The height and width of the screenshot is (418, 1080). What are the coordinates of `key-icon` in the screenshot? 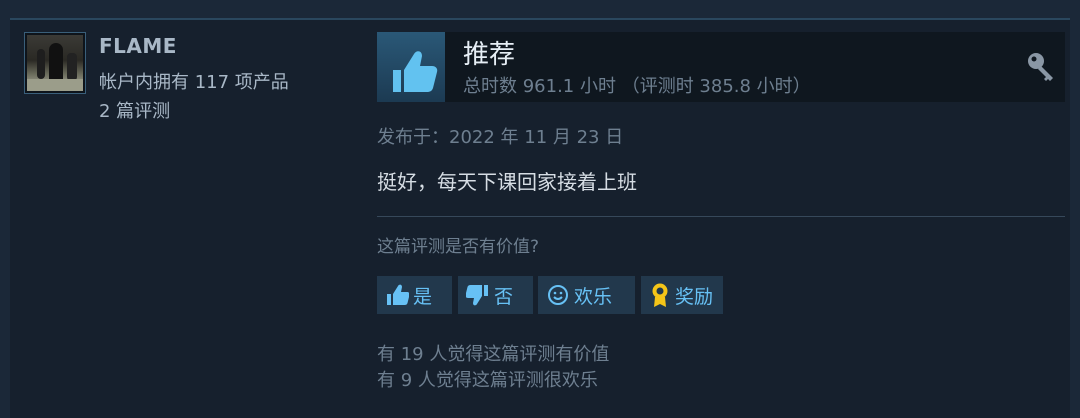 It's located at (1042, 67).